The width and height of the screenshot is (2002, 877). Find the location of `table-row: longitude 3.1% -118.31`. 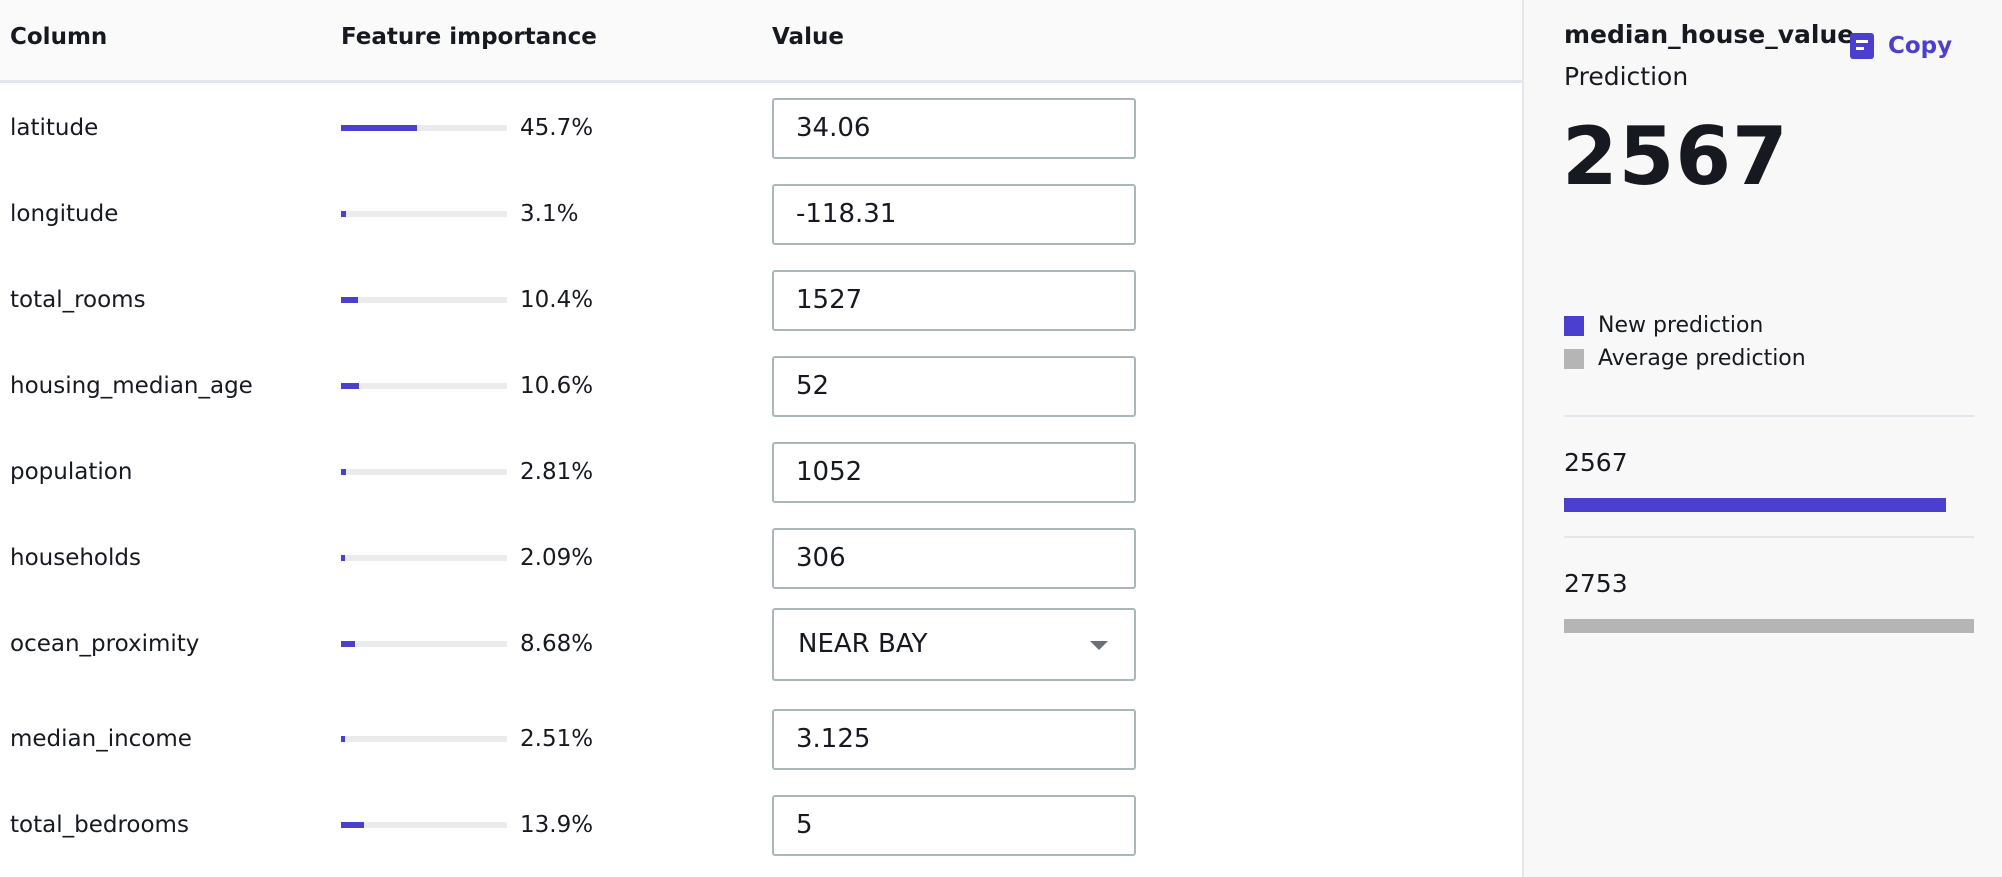

table-row: longitude 3.1% -118.31 is located at coordinates (761, 215).